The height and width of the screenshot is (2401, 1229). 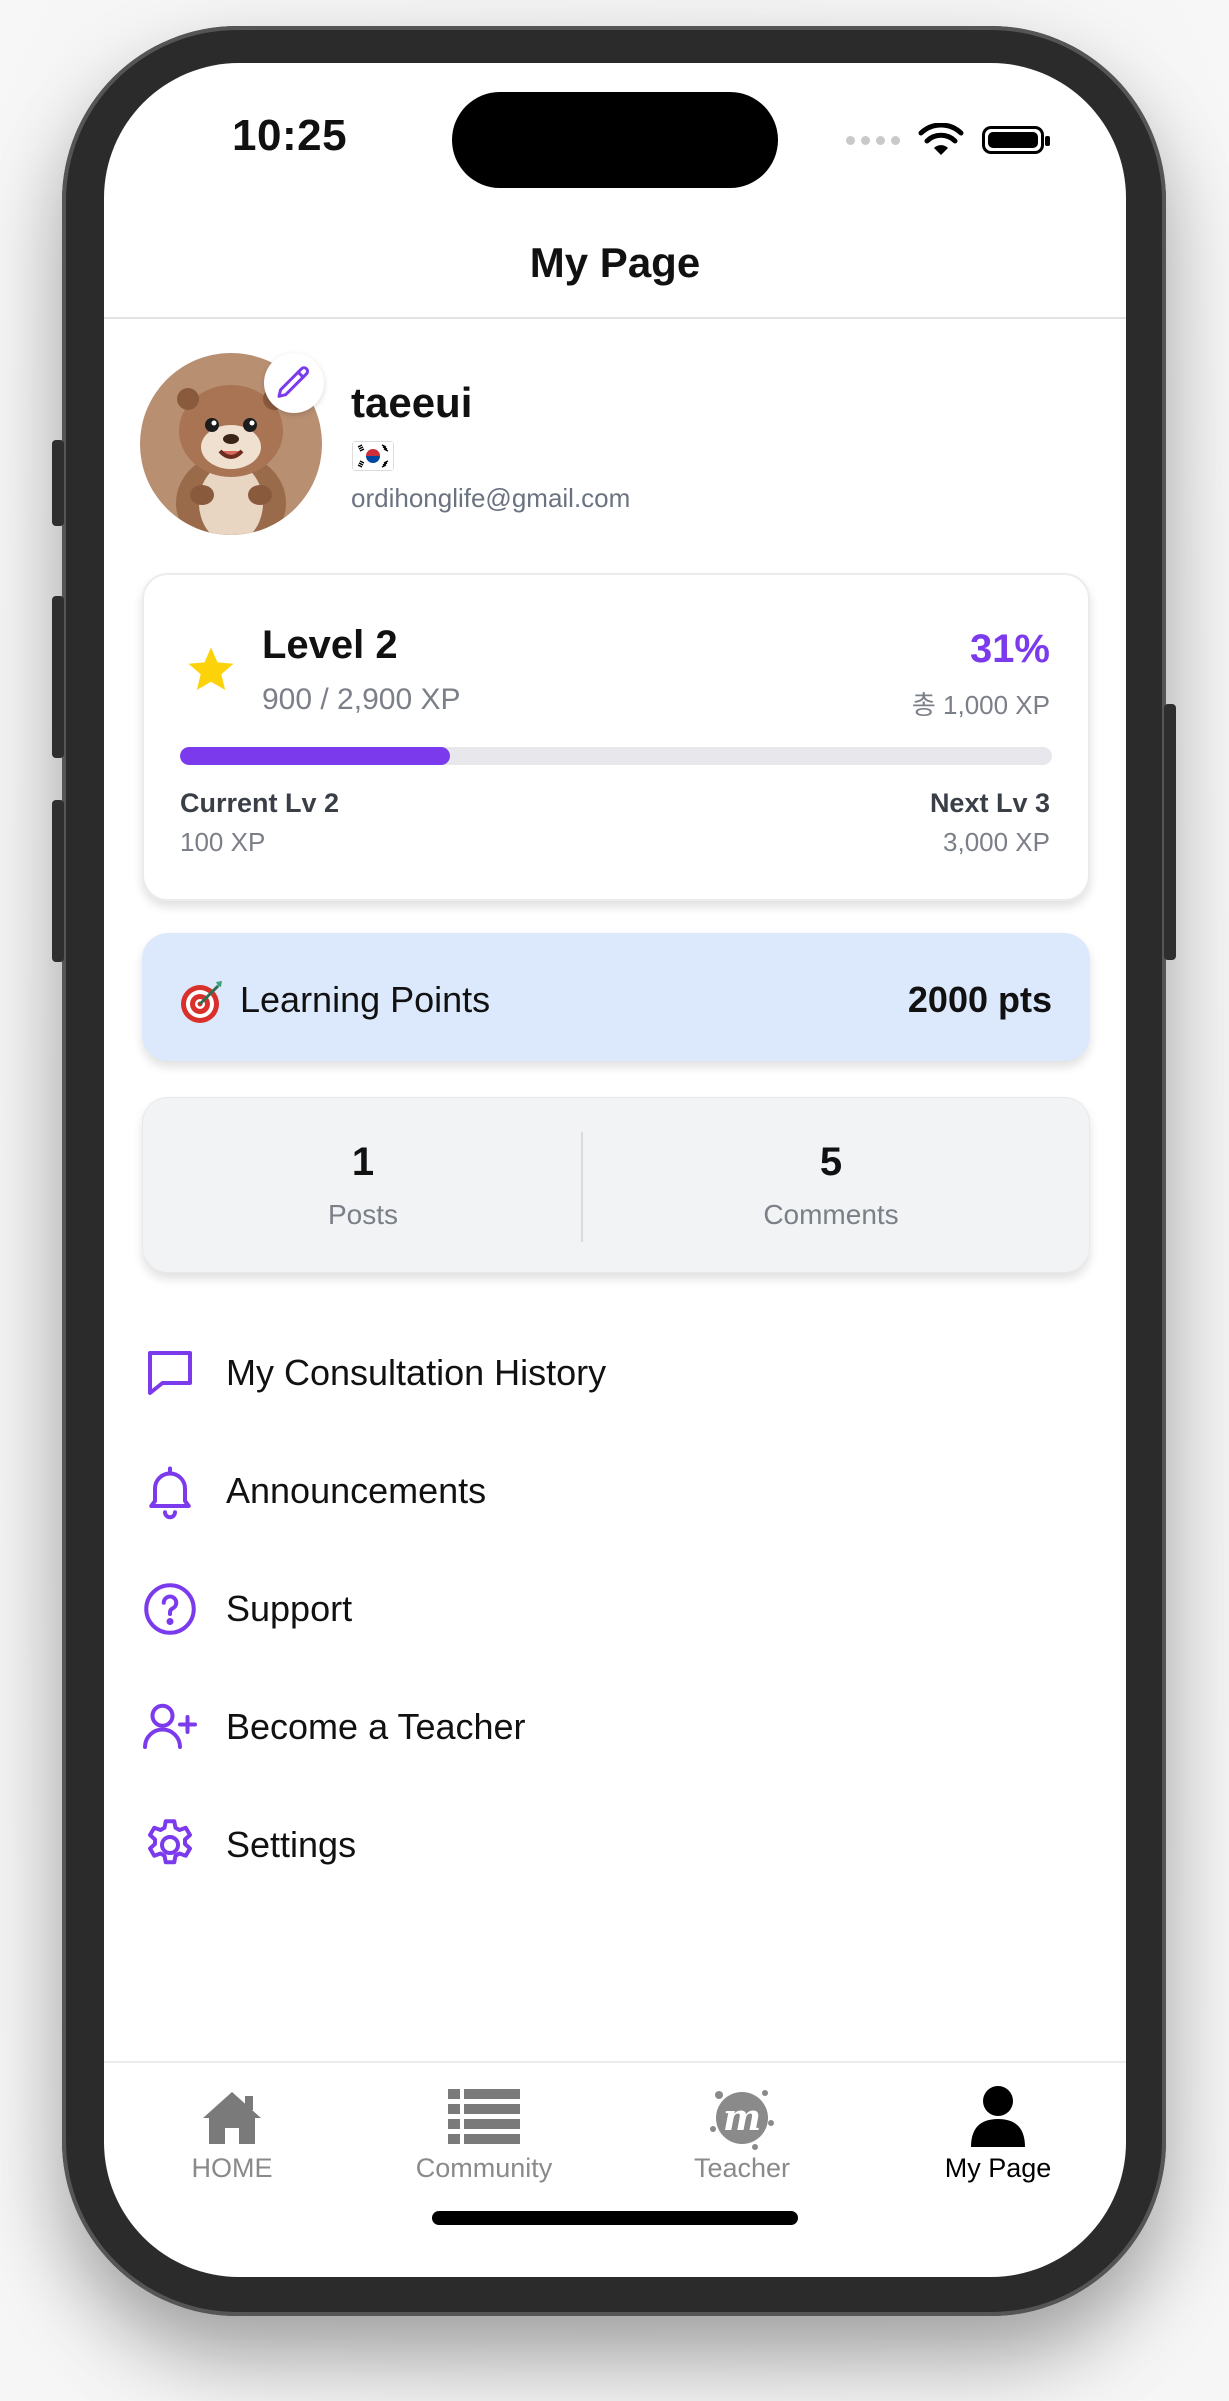 What do you see at coordinates (330, 645) in the screenshot?
I see `level-title: Level 2` at bounding box center [330, 645].